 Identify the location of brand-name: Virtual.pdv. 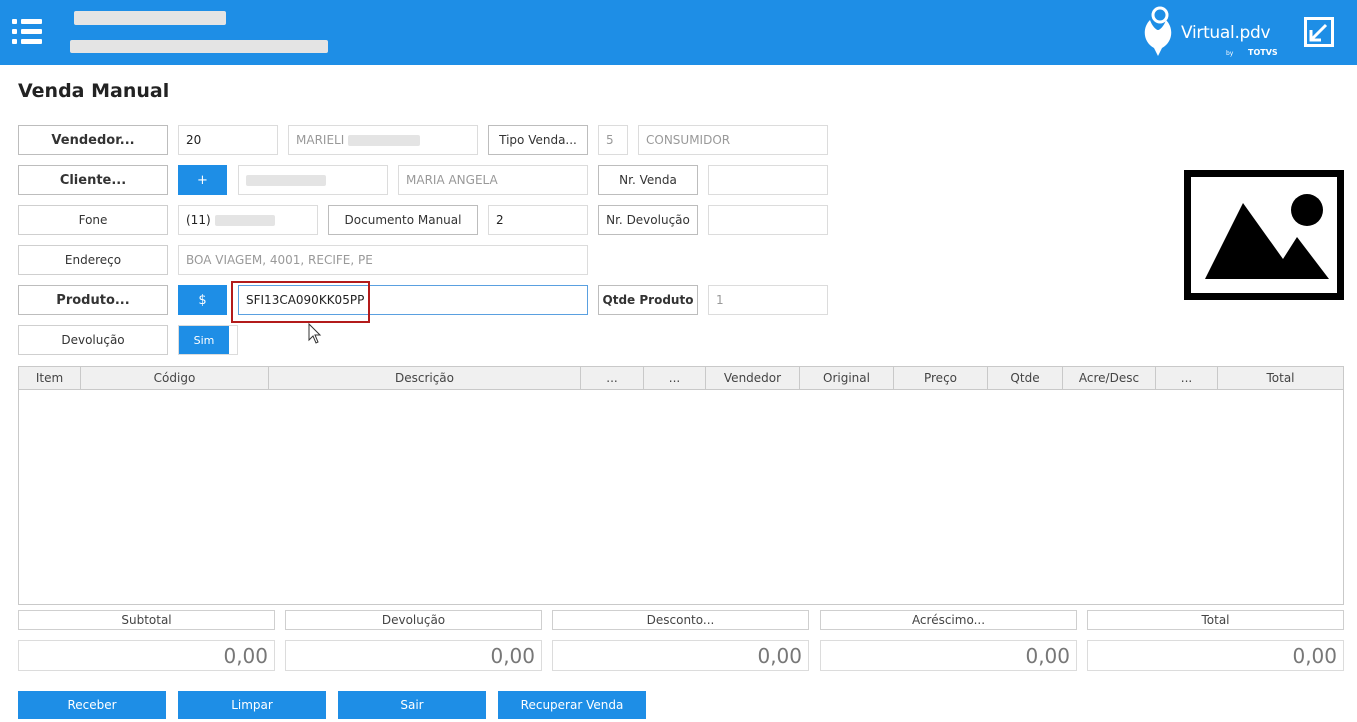
(1226, 33).